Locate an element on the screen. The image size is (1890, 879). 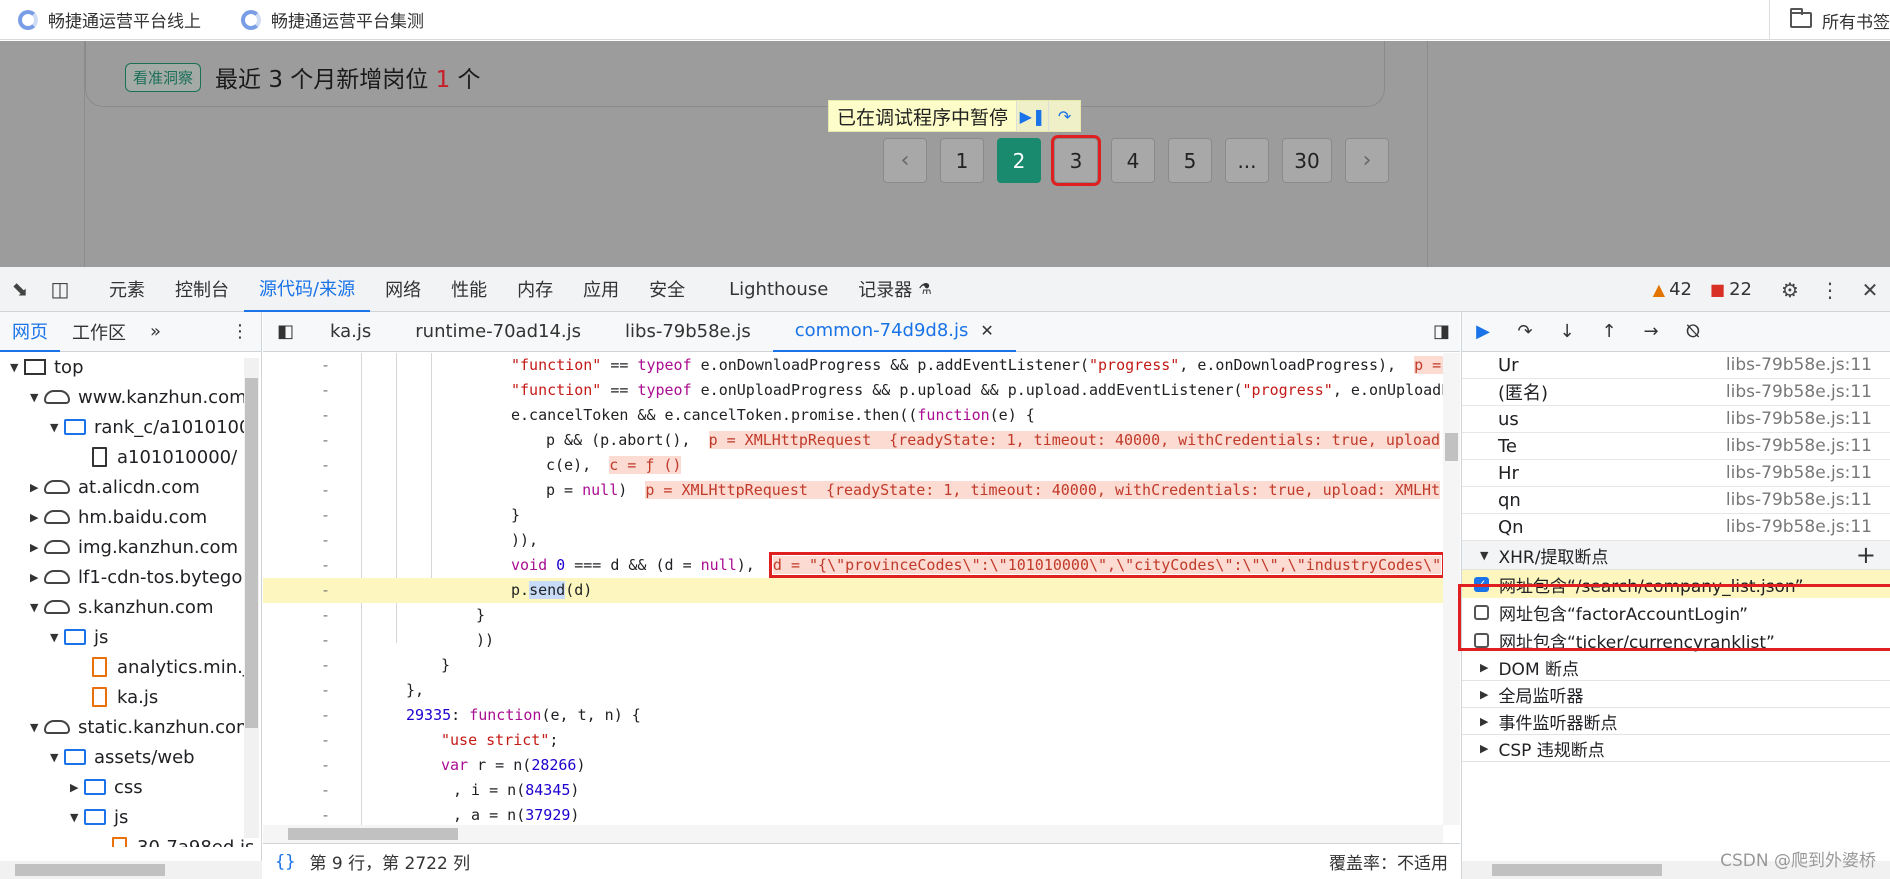
tree-item: a101010000/ is located at coordinates (130, 457).